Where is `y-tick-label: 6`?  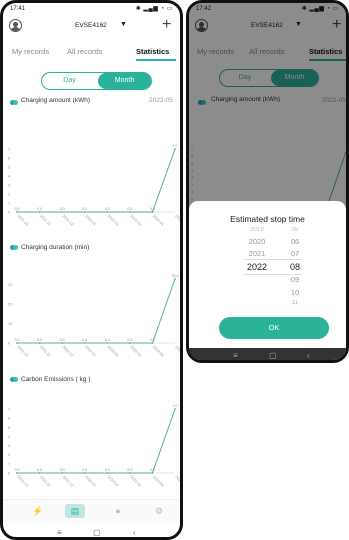
y-tick-label: 6 is located at coordinates (9, 158).